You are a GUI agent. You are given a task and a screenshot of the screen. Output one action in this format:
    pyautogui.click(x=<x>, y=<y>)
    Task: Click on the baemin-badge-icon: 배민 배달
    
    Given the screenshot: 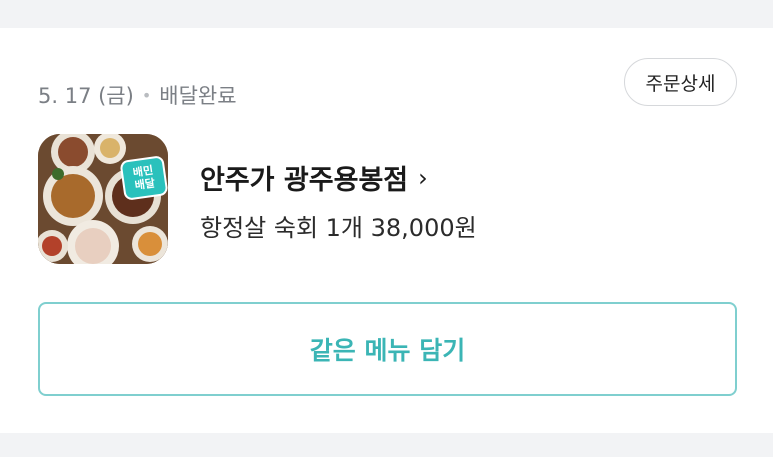 What is the action you would take?
    pyautogui.click(x=143, y=178)
    